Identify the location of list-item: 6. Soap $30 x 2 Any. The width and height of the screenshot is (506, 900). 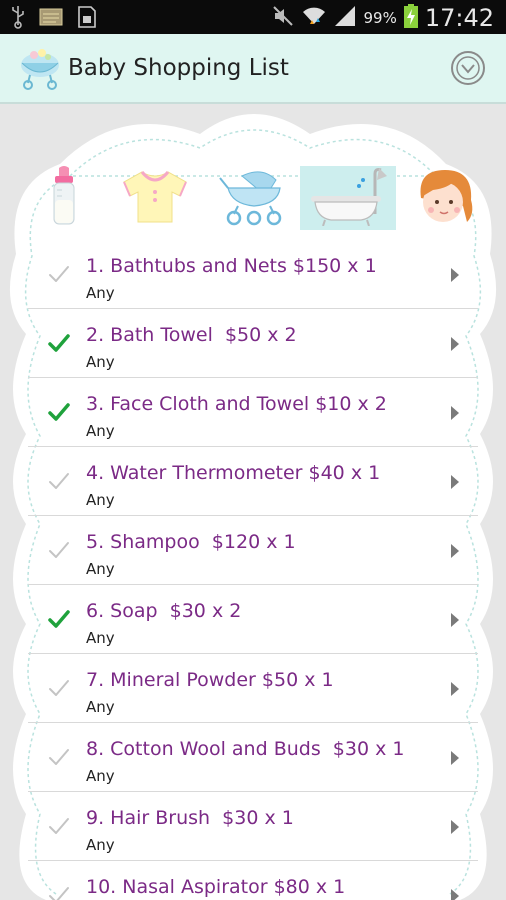
(253, 619).